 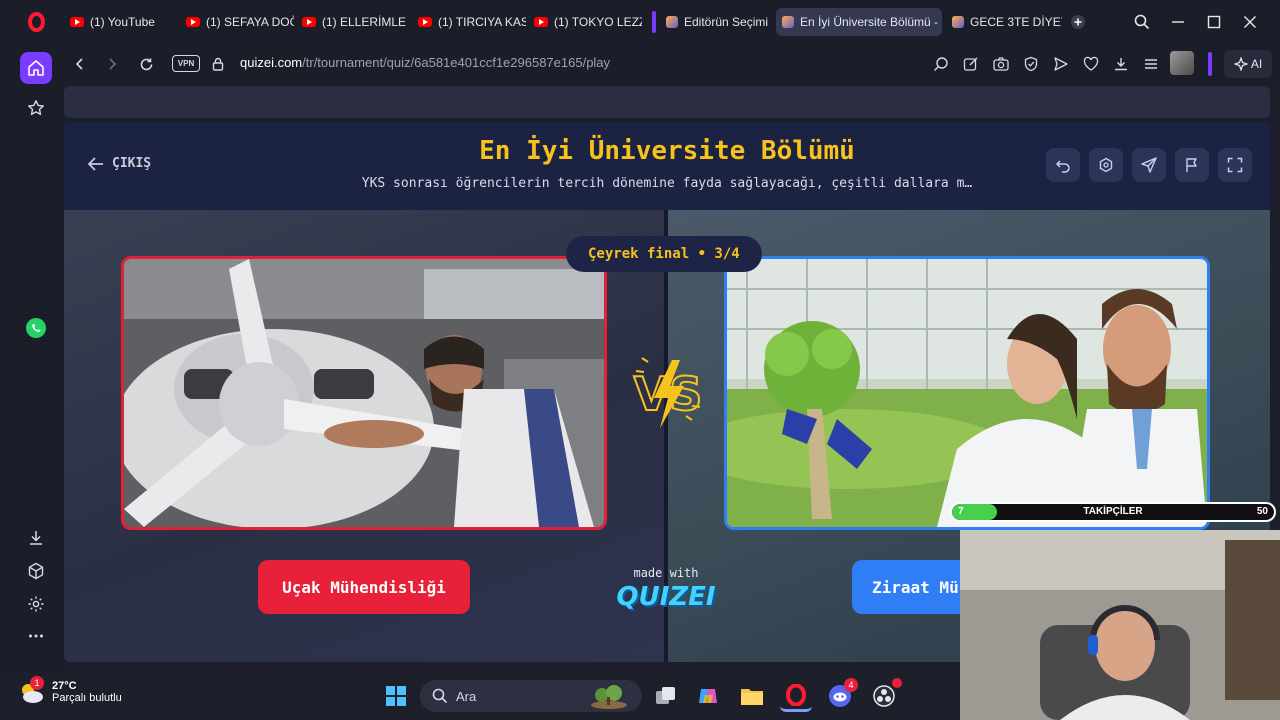 I want to click on obs-icon, so click(x=884, y=696).